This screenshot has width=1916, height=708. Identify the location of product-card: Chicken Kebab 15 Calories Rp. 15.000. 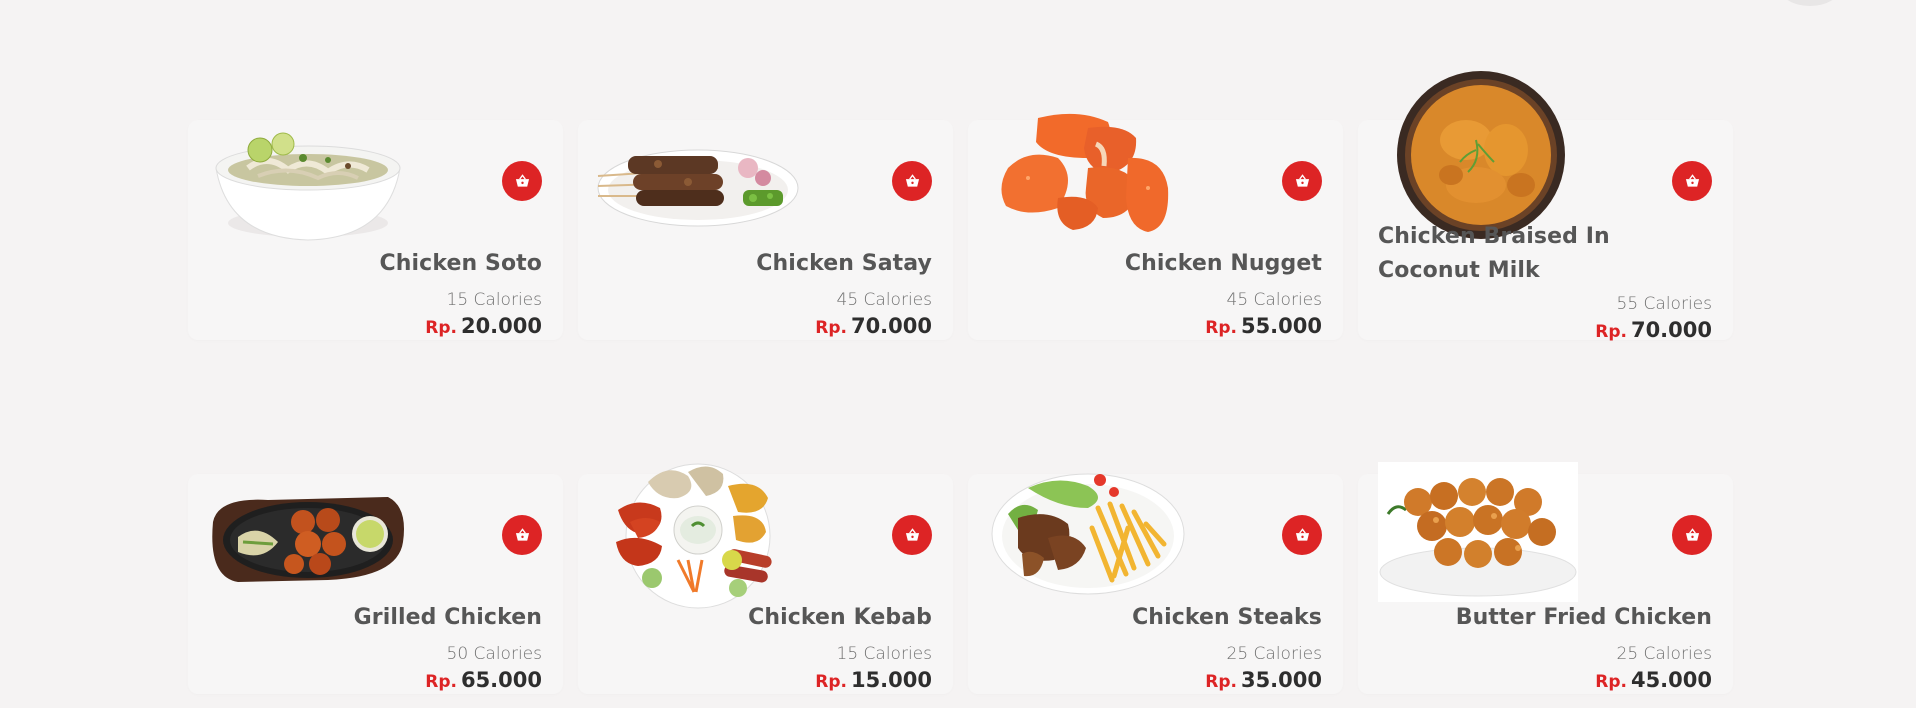
(765, 578).